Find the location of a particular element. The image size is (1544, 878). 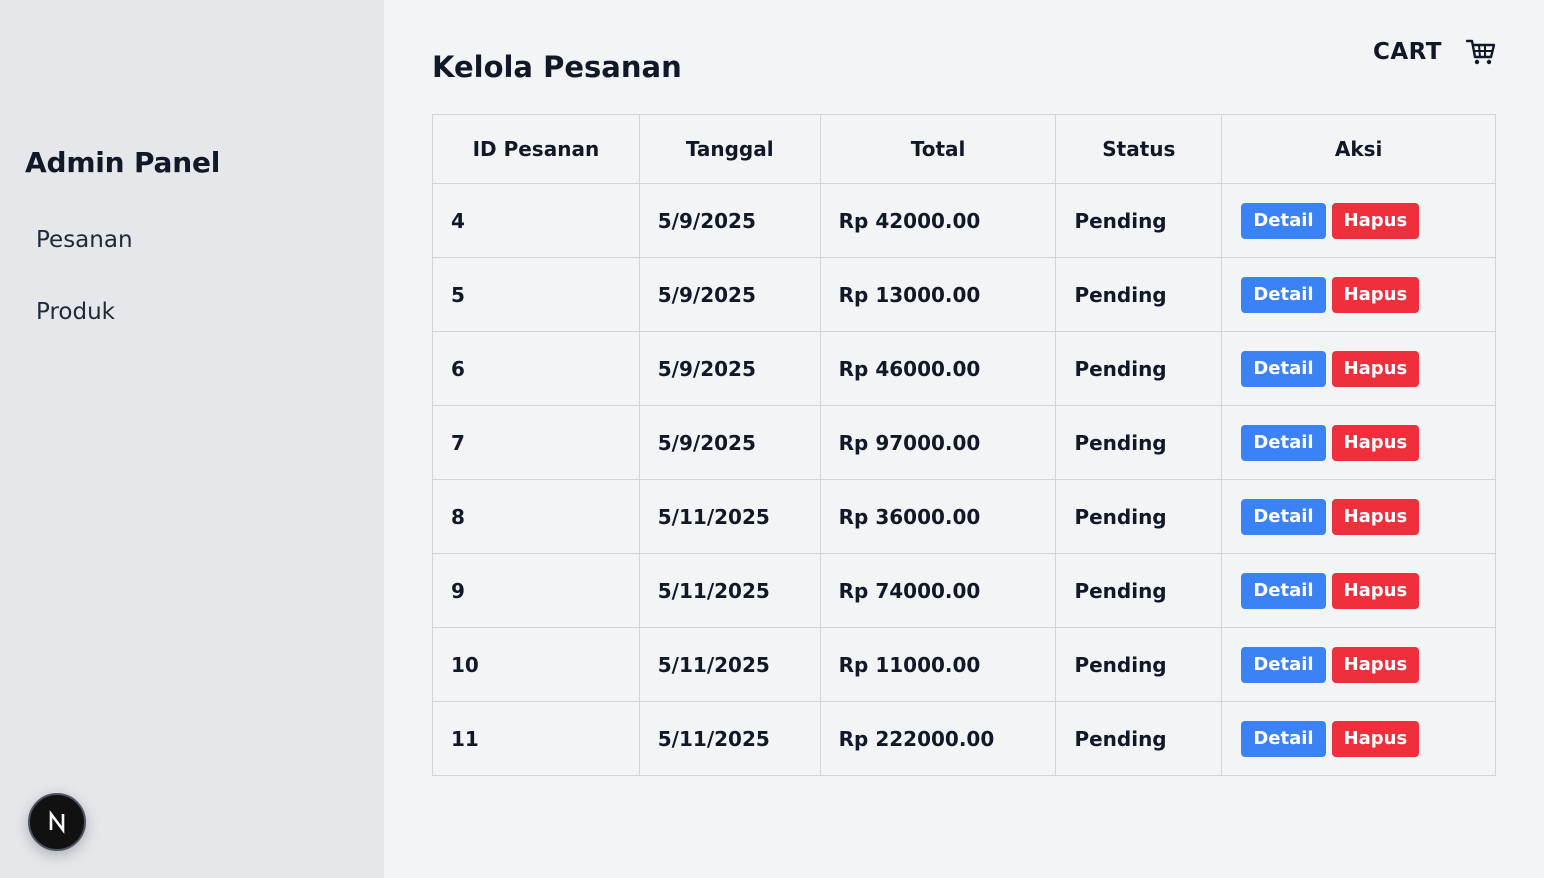

order-total-cell: Rp 46000.00 is located at coordinates (938, 368).